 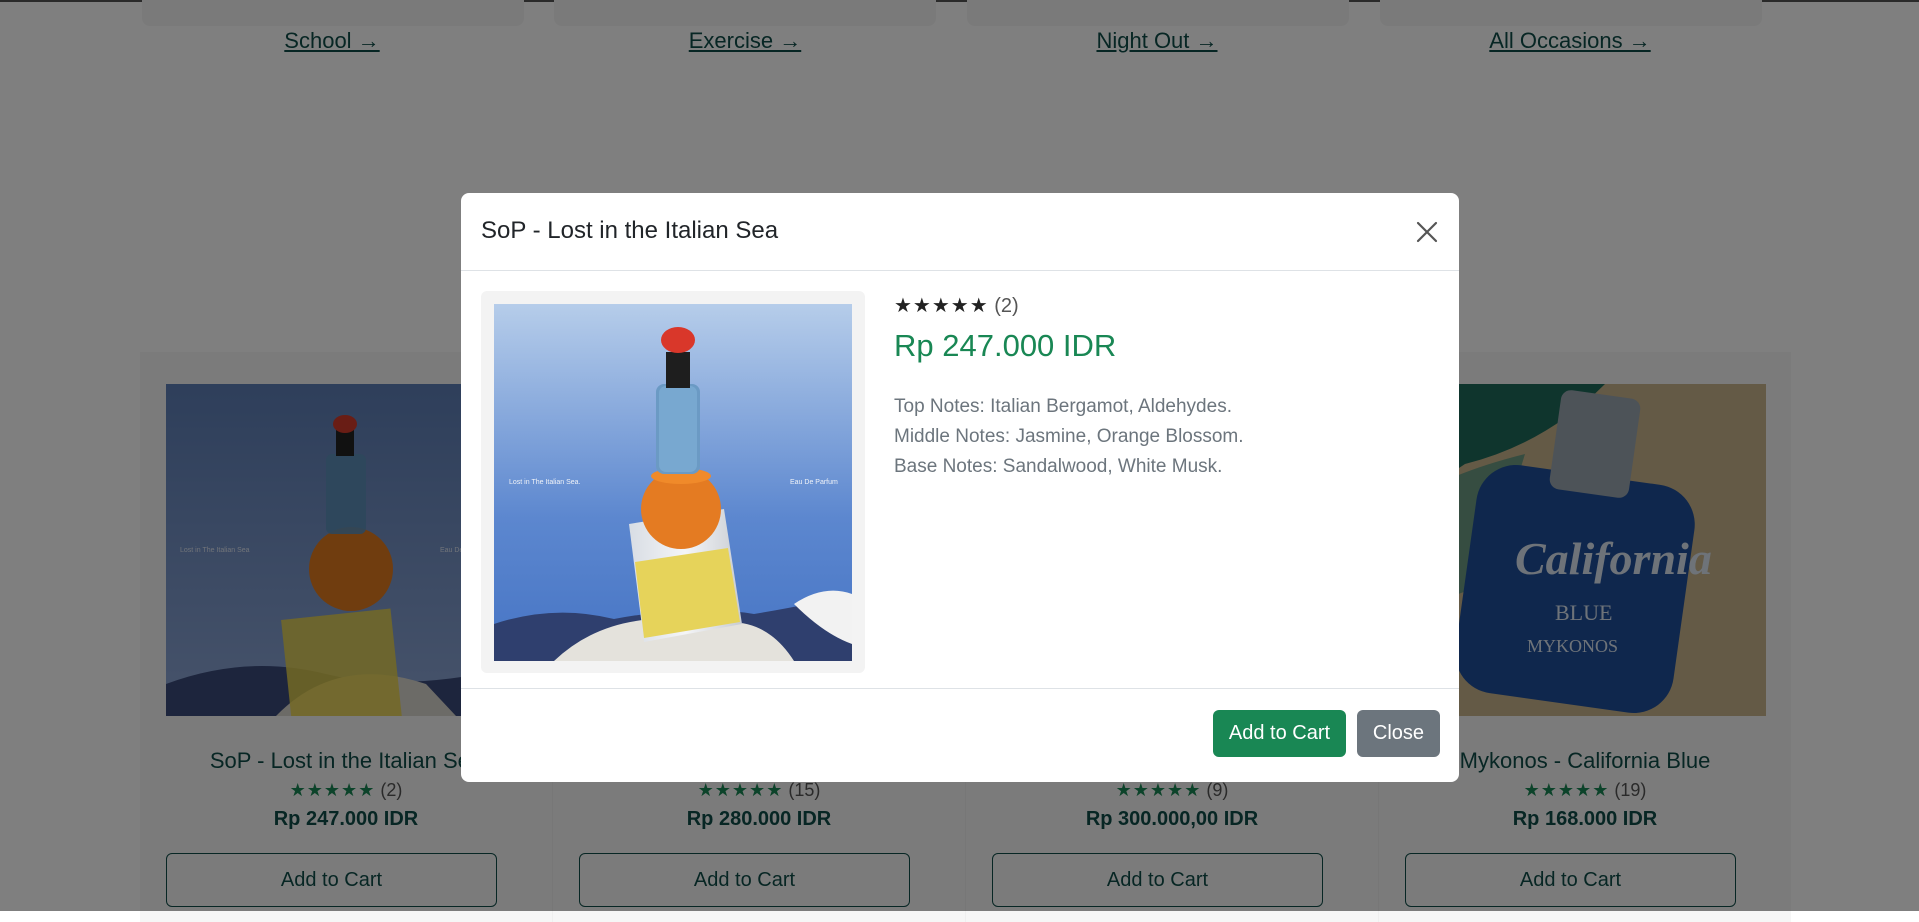 What do you see at coordinates (1427, 232) in the screenshot?
I see `close-x-icon` at bounding box center [1427, 232].